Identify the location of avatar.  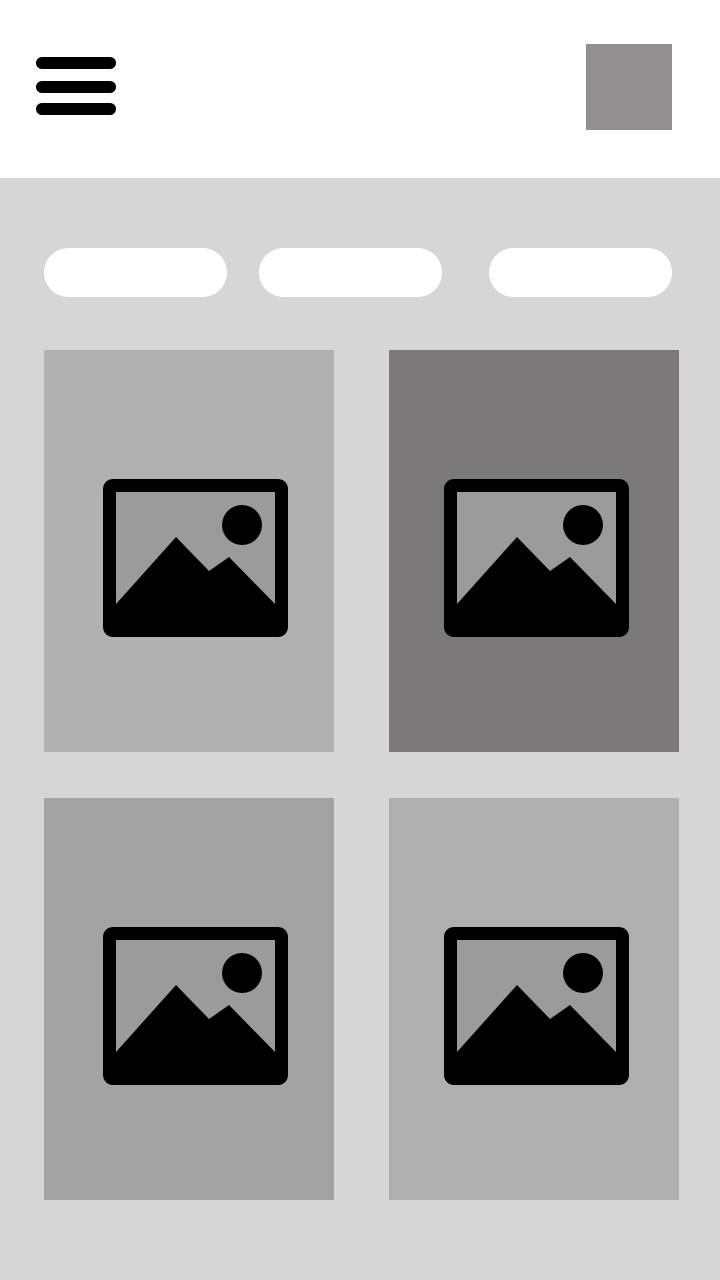
(629, 87).